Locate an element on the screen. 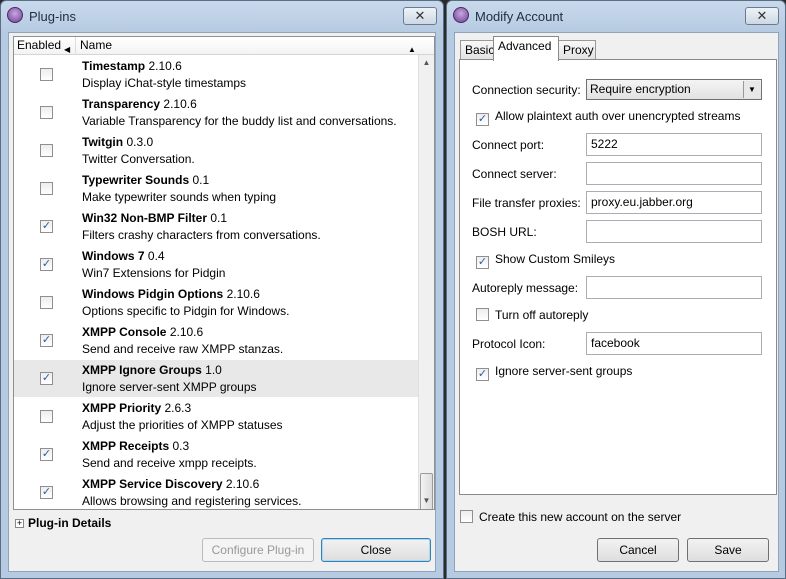 The height and width of the screenshot is (579, 786). column-header-enabled-label: Enabled is located at coordinates (39, 45).